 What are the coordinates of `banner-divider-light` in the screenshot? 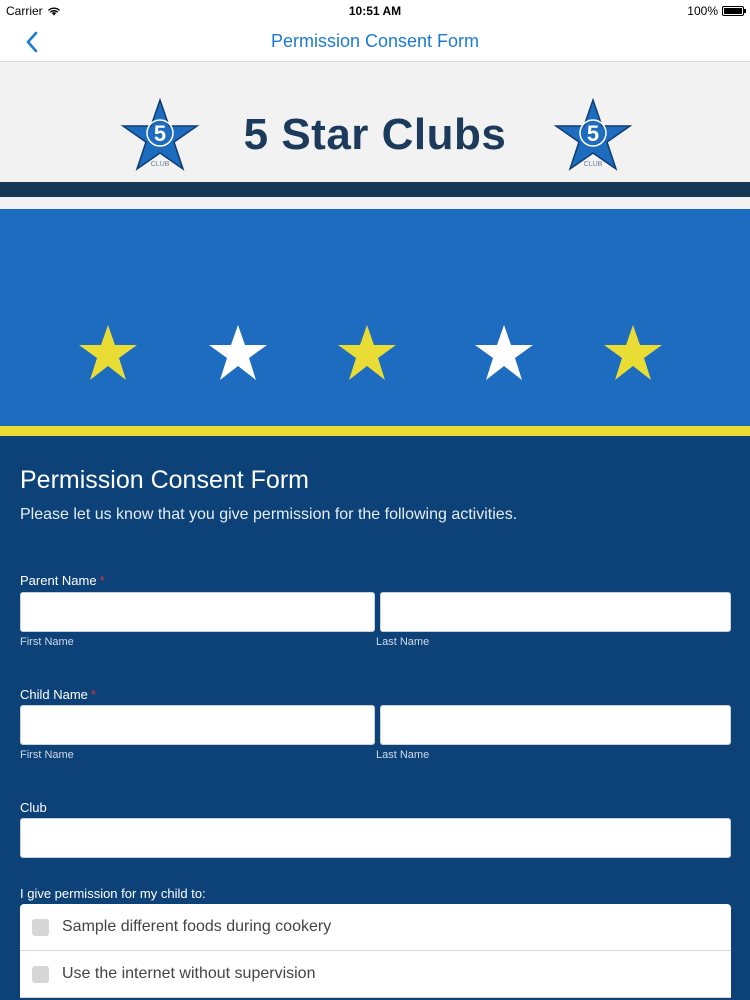 It's located at (375, 203).